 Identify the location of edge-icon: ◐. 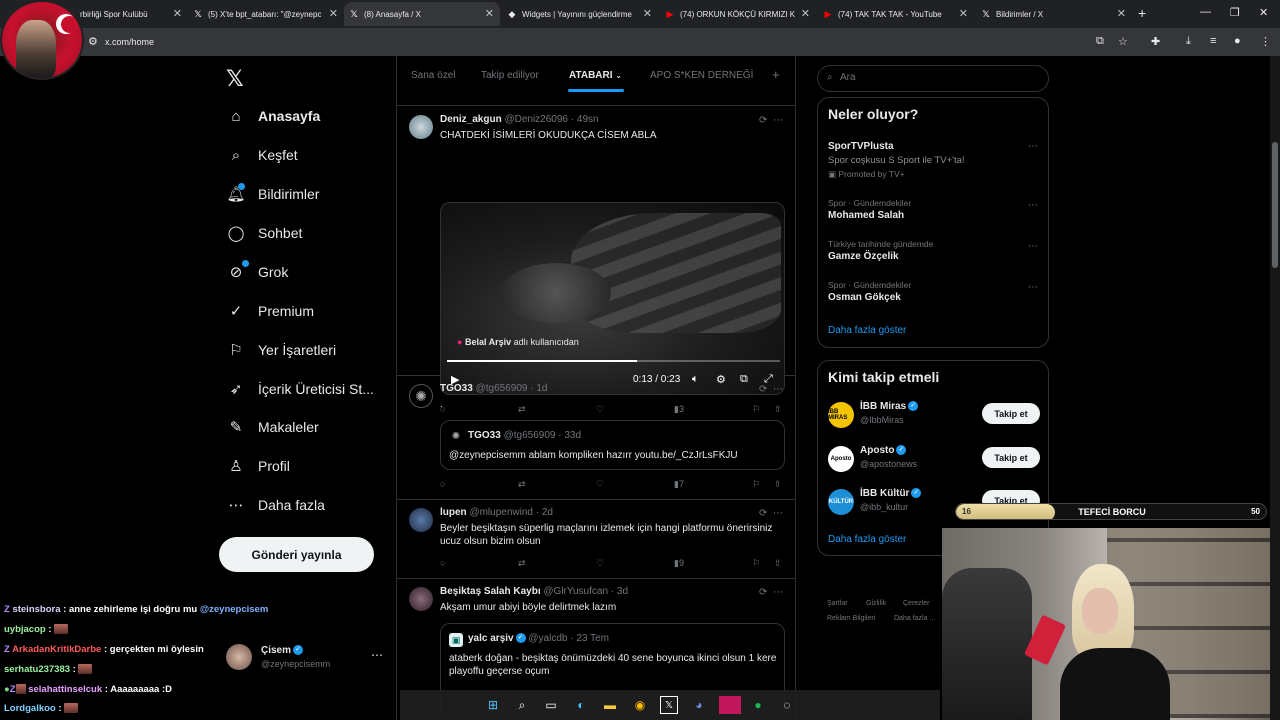
(581, 705).